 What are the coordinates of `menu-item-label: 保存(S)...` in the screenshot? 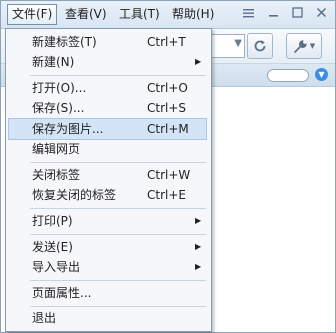 It's located at (58, 108).